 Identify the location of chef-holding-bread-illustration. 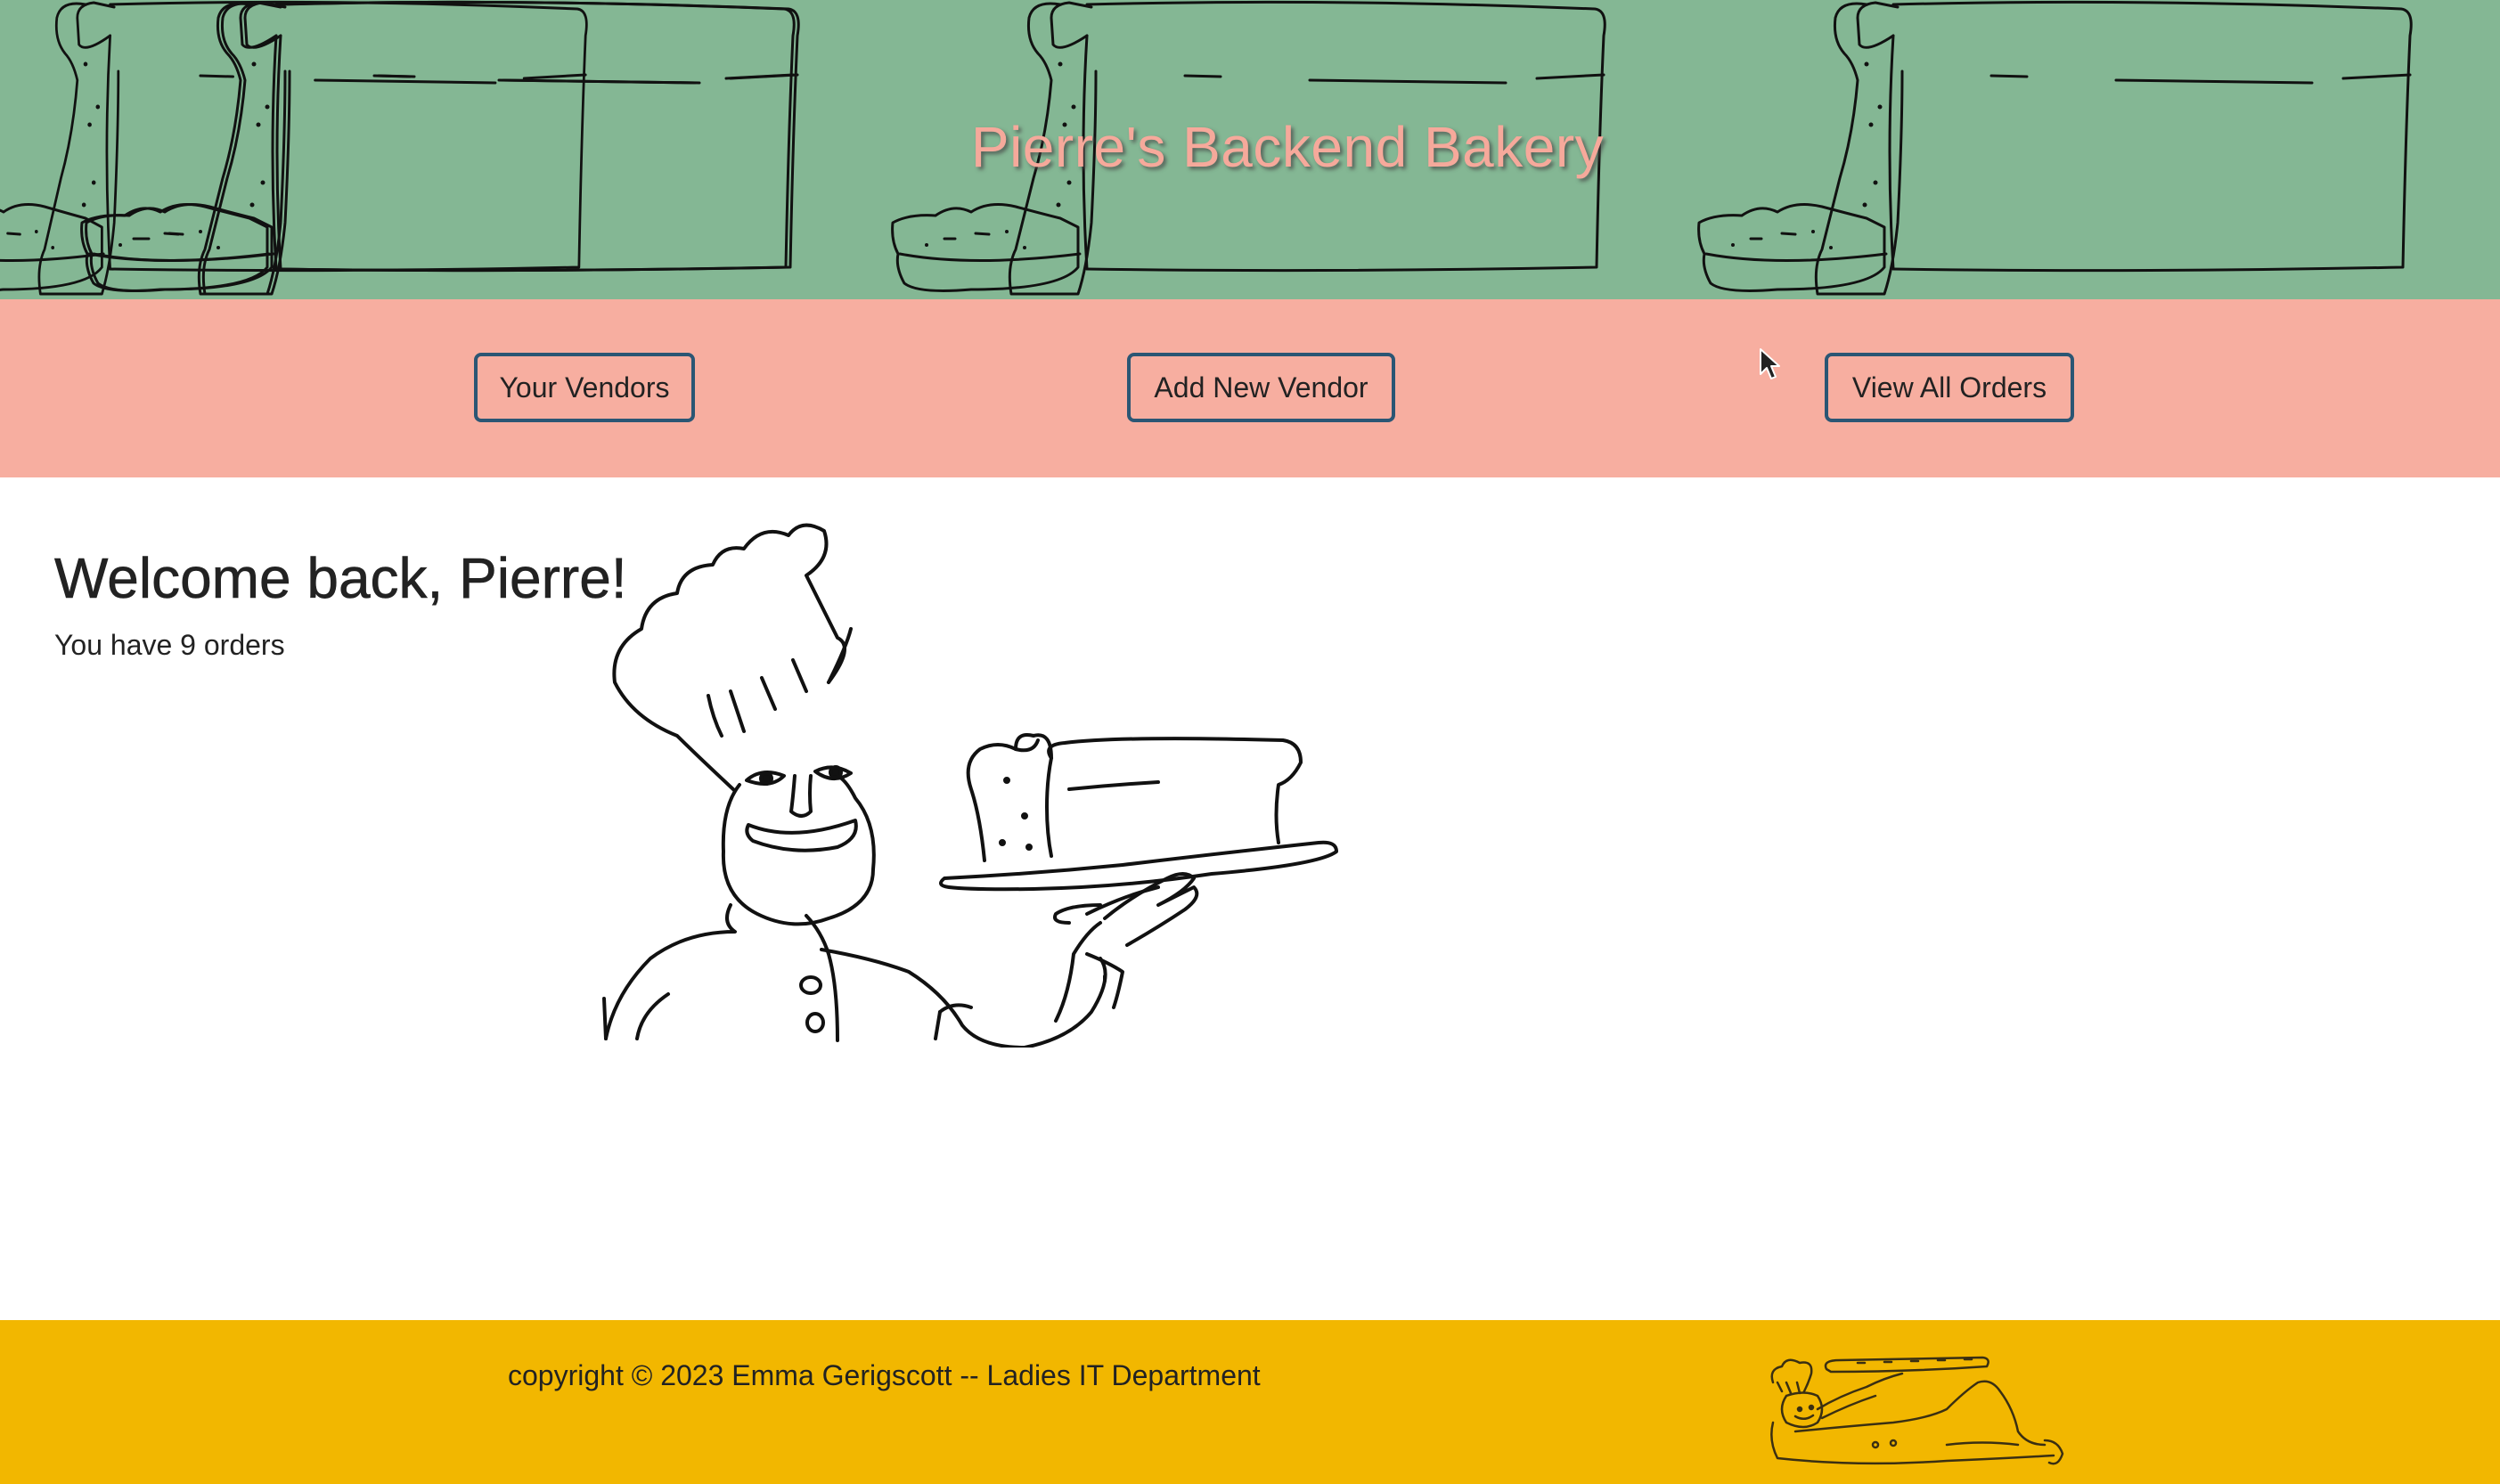
(970, 786).